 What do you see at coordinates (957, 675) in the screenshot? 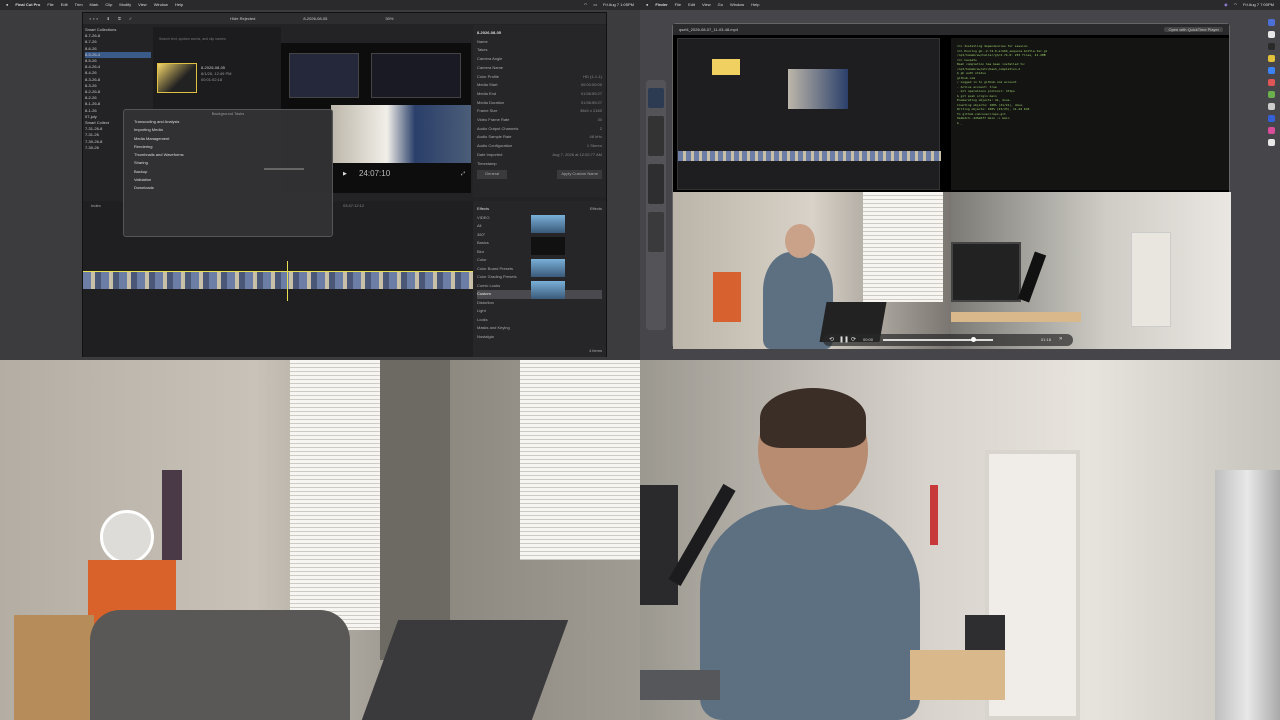
I see `side-table` at bounding box center [957, 675].